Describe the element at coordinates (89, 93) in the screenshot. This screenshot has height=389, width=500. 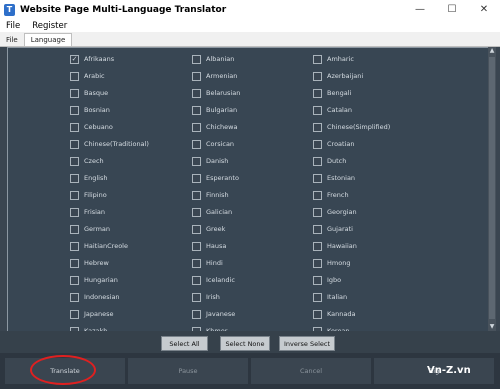
I see `language-option: Basque` at that location.